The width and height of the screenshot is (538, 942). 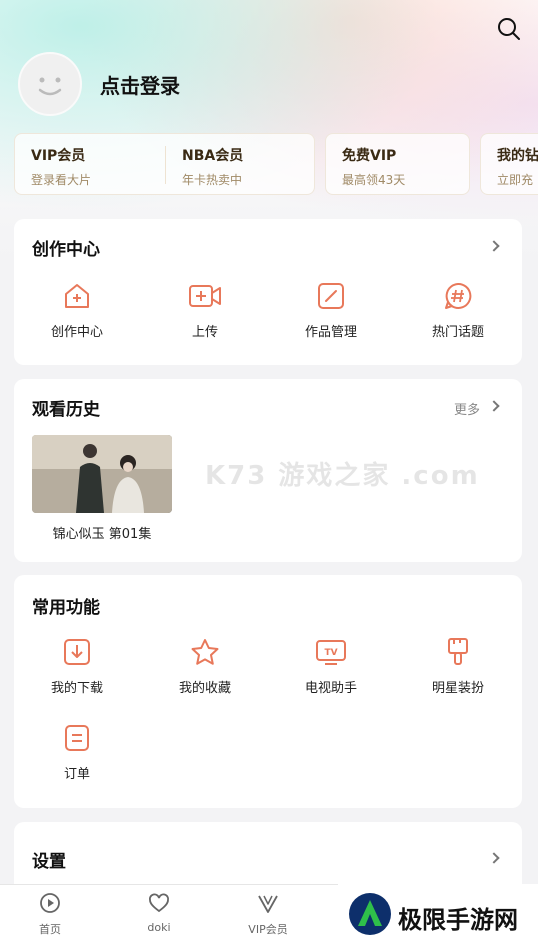 What do you see at coordinates (213, 156) in the screenshot?
I see `vip-card-title: NBA会员` at bounding box center [213, 156].